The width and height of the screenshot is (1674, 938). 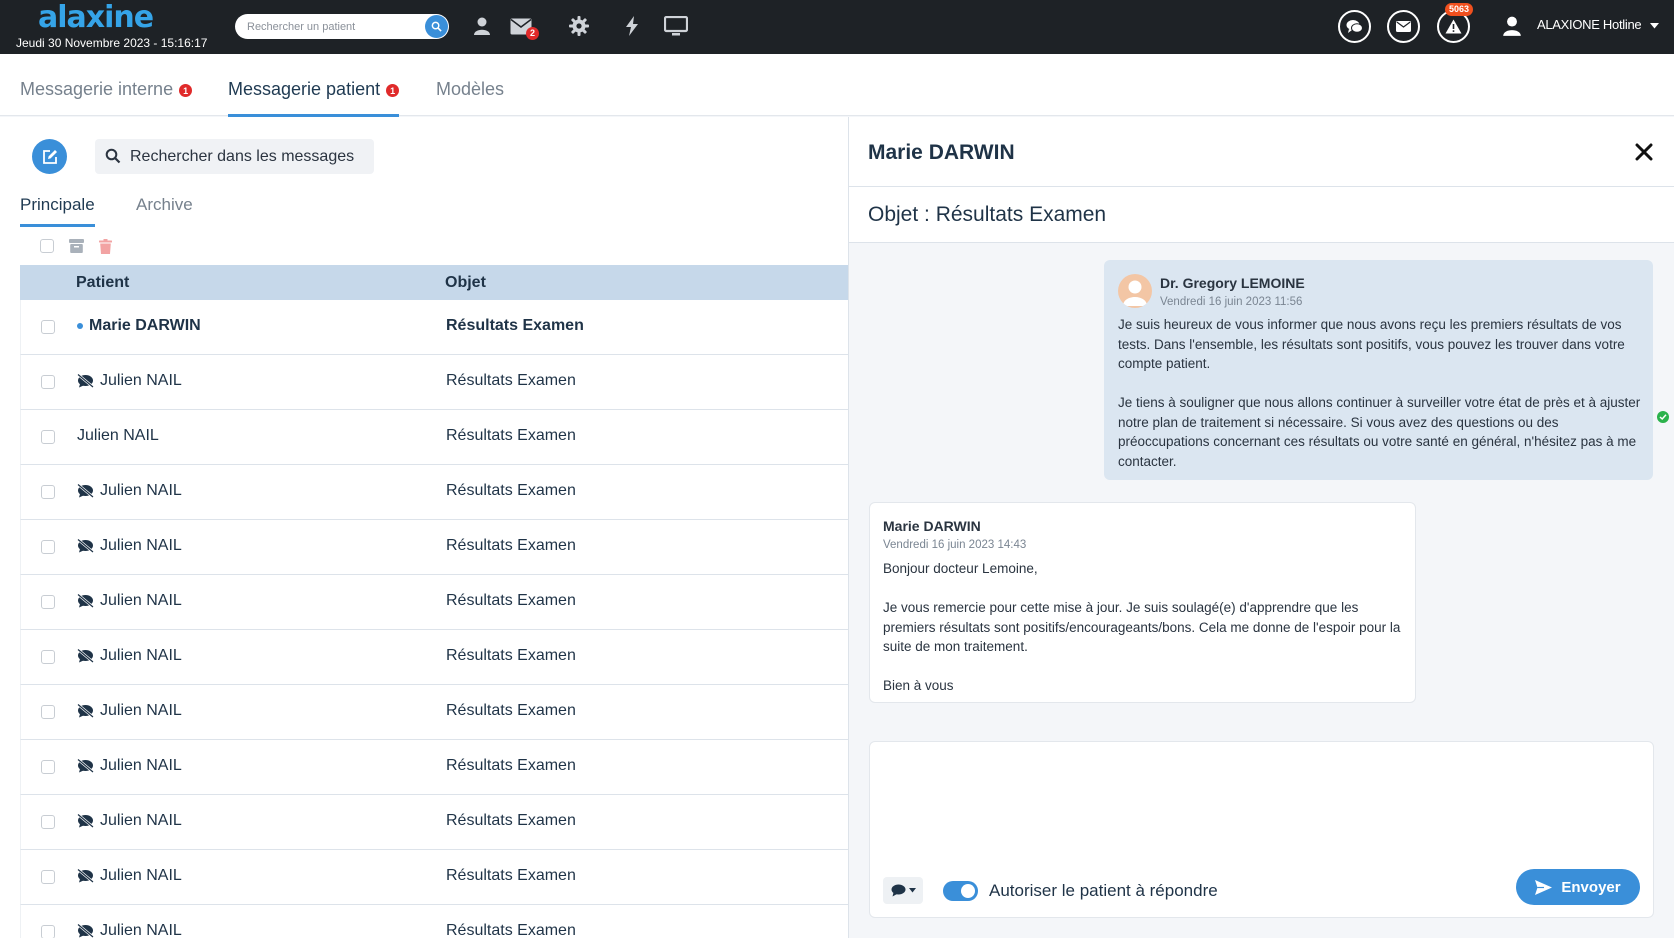 I want to click on compose-button, so click(x=49, y=156).